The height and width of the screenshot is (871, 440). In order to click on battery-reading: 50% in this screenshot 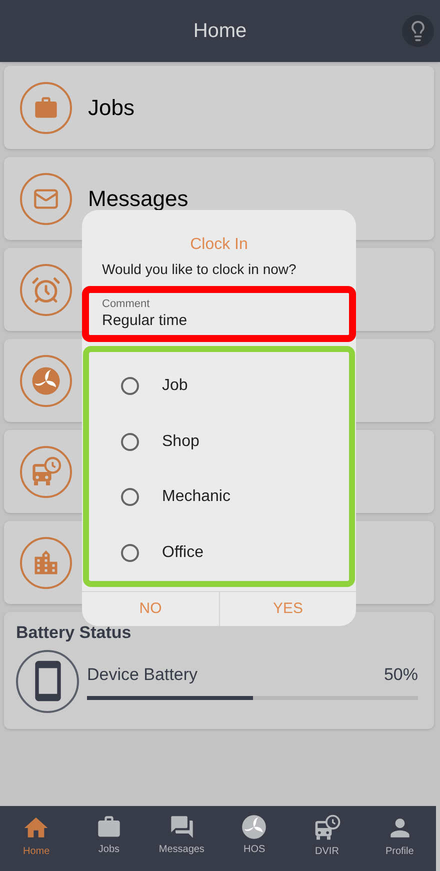, I will do `click(401, 675)`.